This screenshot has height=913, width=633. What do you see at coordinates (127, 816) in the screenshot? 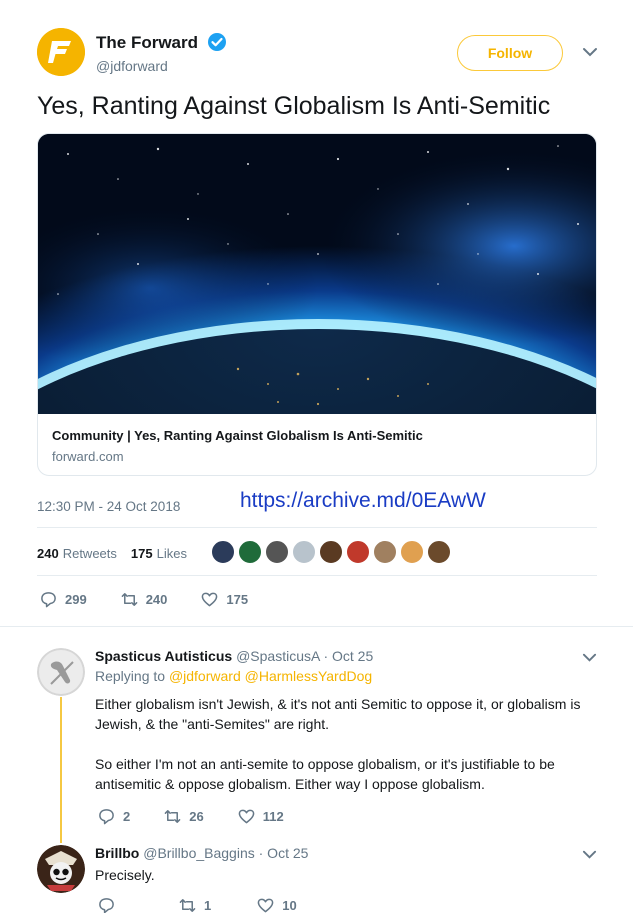
I see `reply-count: 2` at bounding box center [127, 816].